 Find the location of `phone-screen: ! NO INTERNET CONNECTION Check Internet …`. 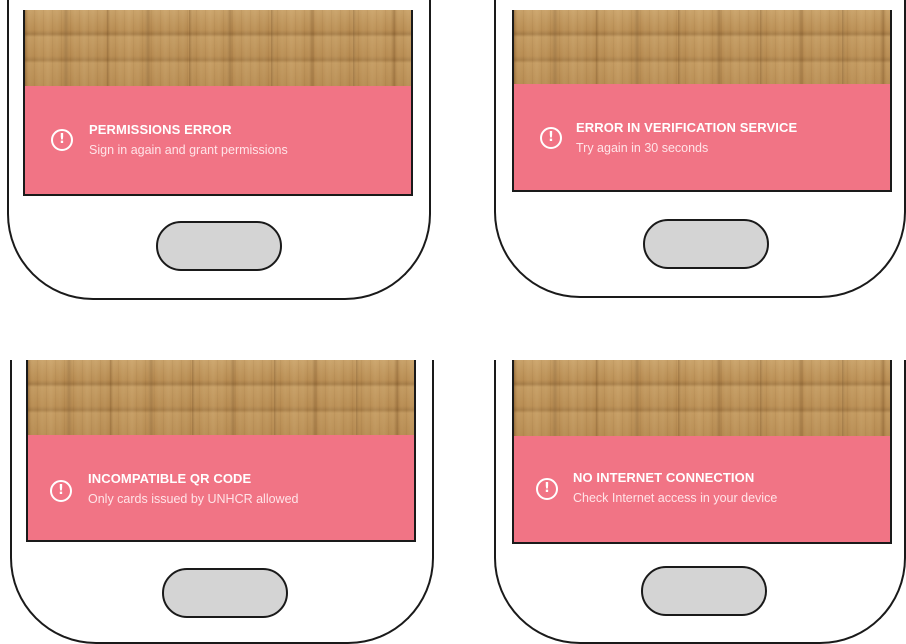

phone-screen: ! NO INTERNET CONNECTION Check Internet … is located at coordinates (702, 452).